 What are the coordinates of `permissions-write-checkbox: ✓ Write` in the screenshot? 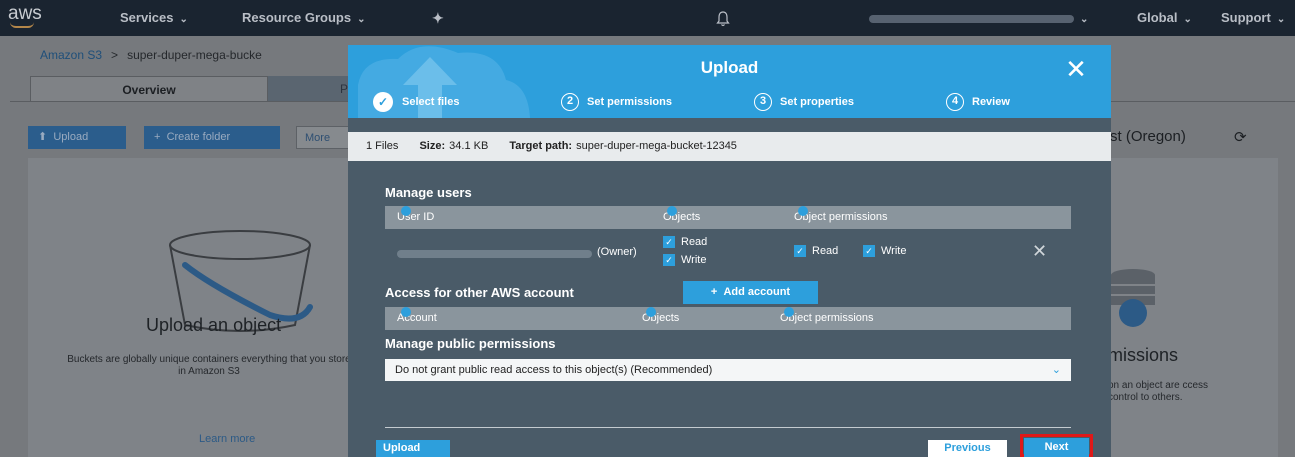 It's located at (884, 251).